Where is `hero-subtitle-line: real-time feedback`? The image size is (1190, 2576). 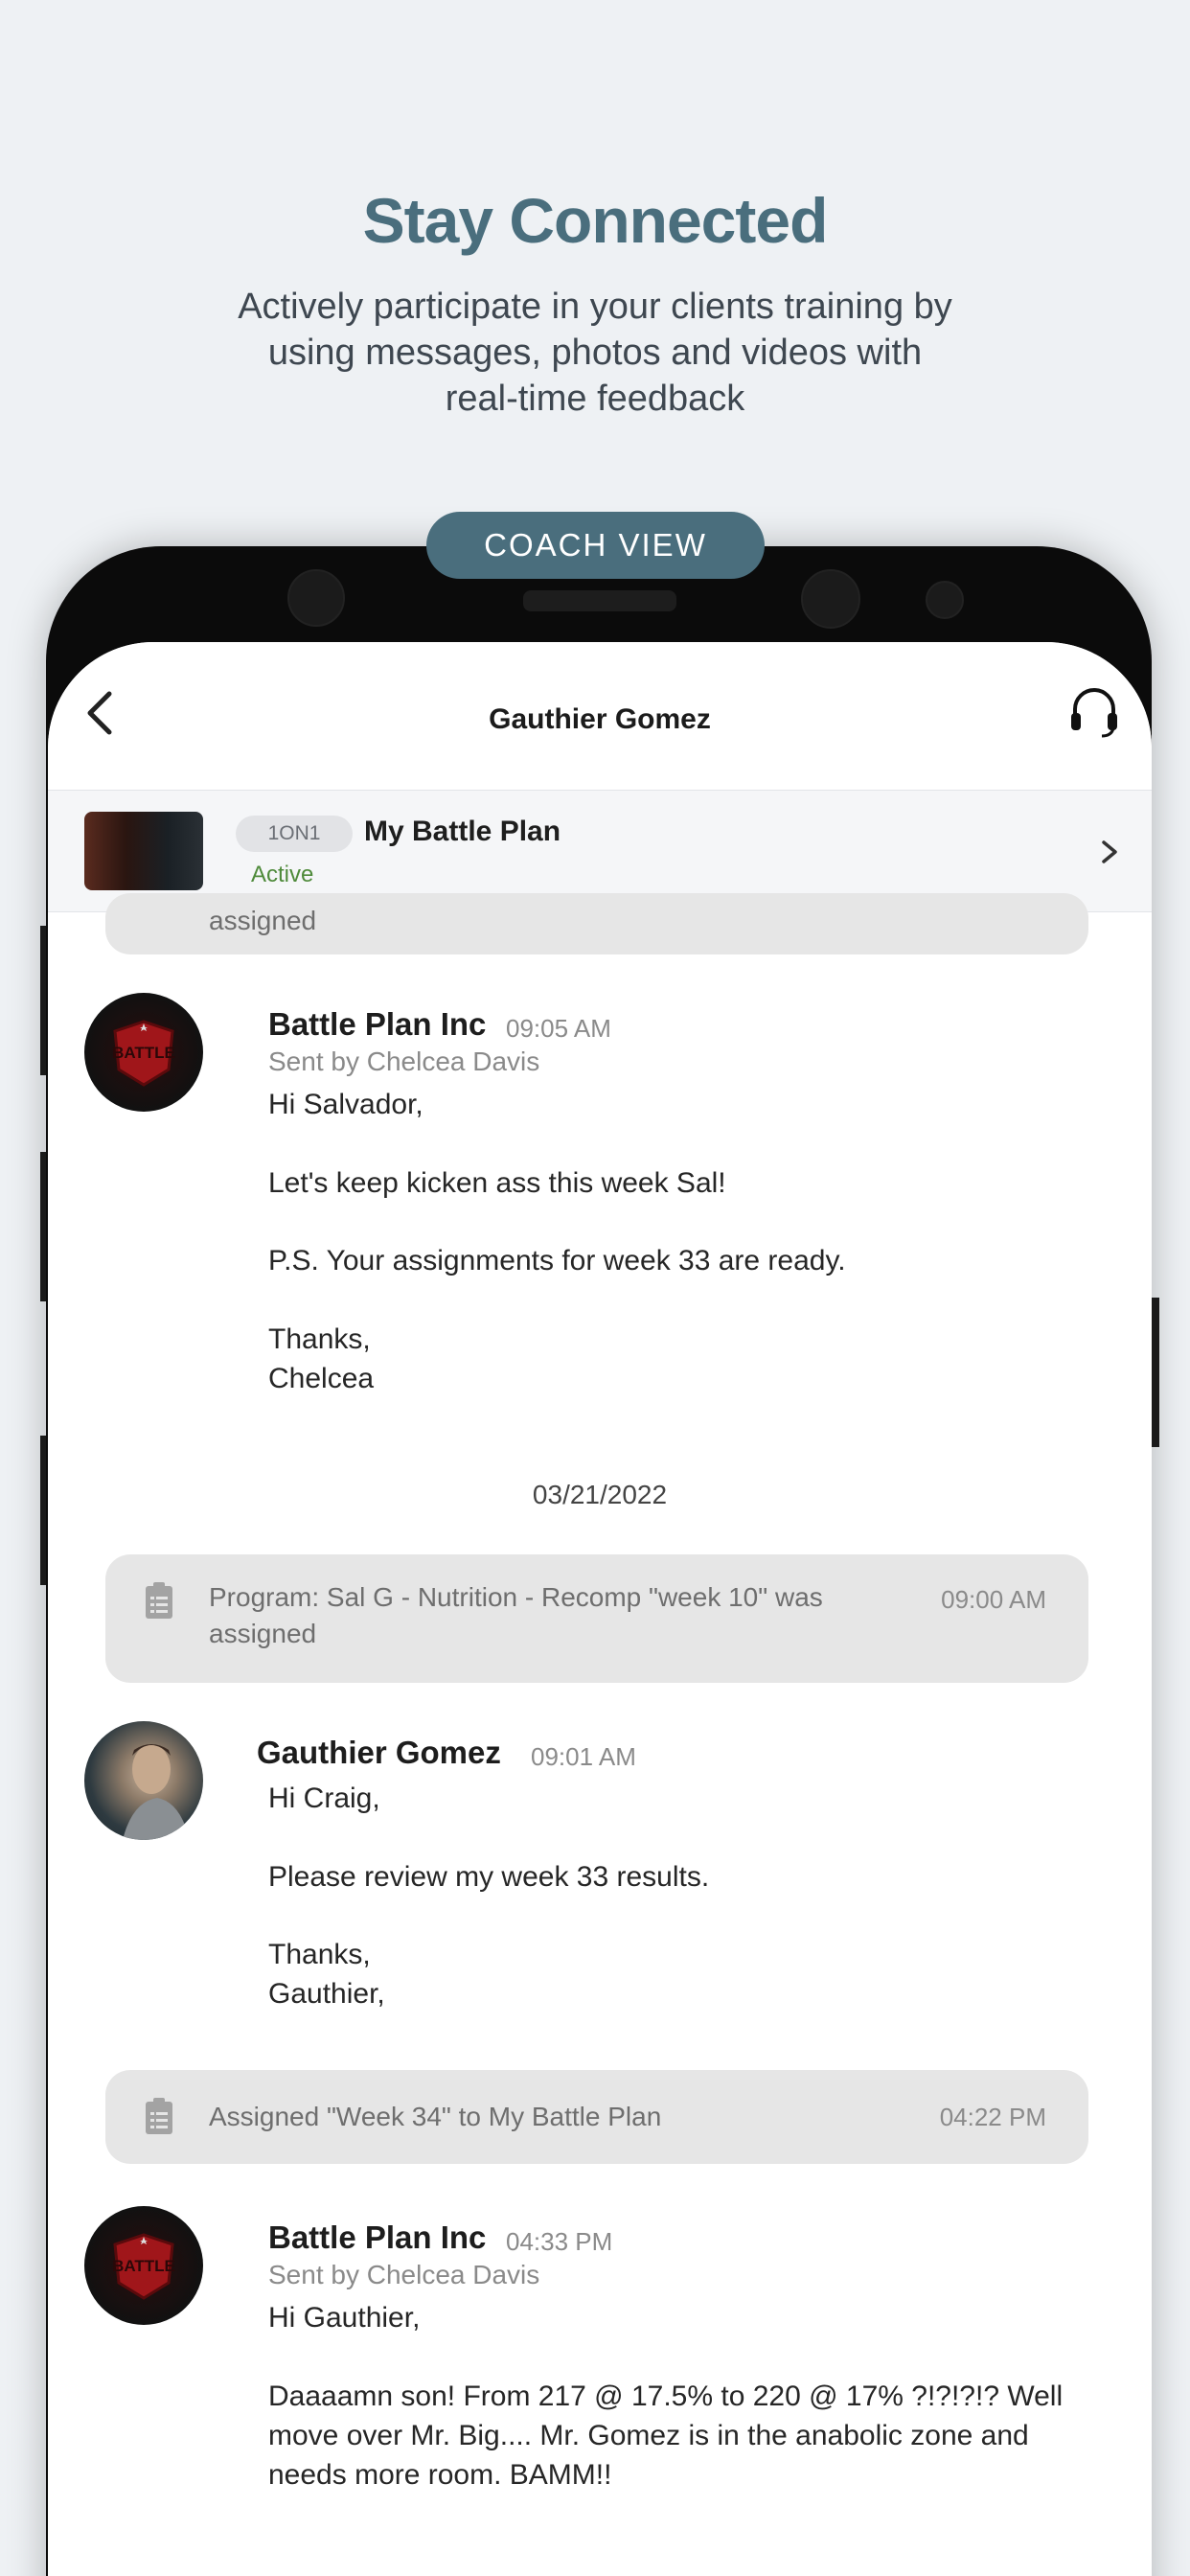 hero-subtitle-line: real-time feedback is located at coordinates (595, 399).